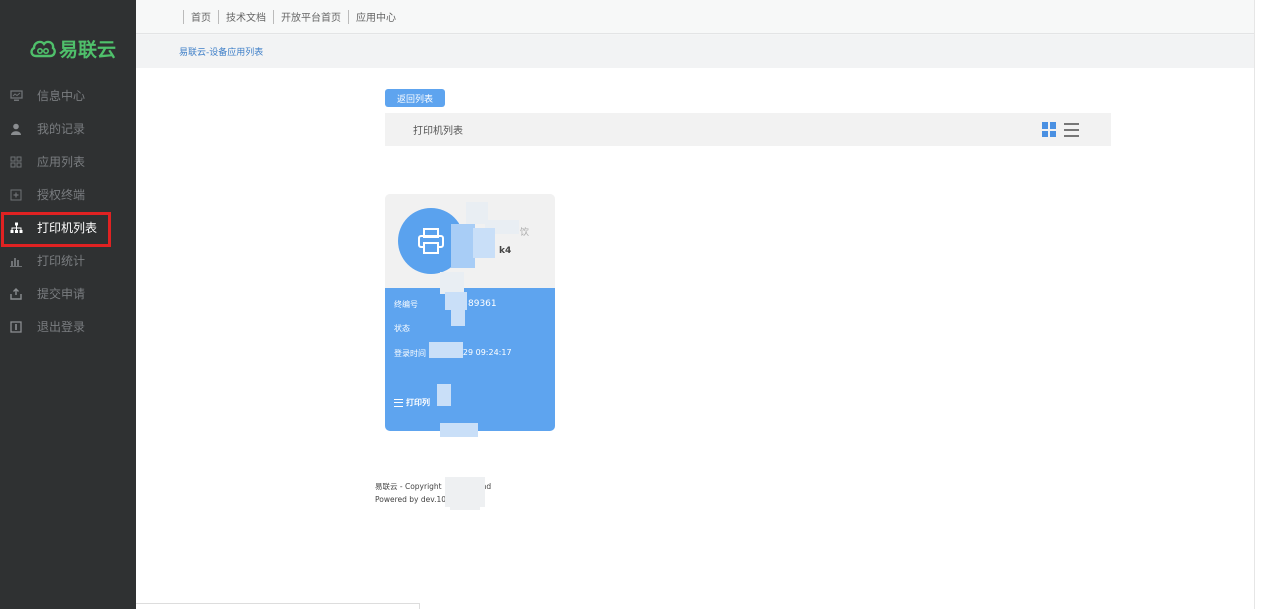 This screenshot has height=609, width=1261. I want to click on list-view-icon, so click(1071, 129).